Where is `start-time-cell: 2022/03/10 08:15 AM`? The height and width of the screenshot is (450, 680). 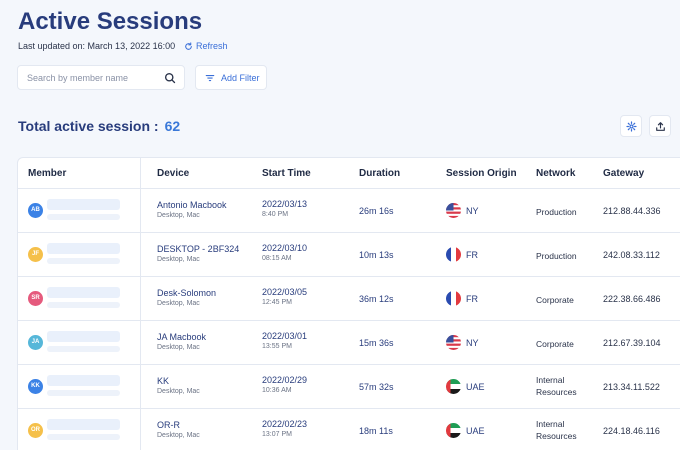 start-time-cell: 2022/03/10 08:15 AM is located at coordinates (284, 252).